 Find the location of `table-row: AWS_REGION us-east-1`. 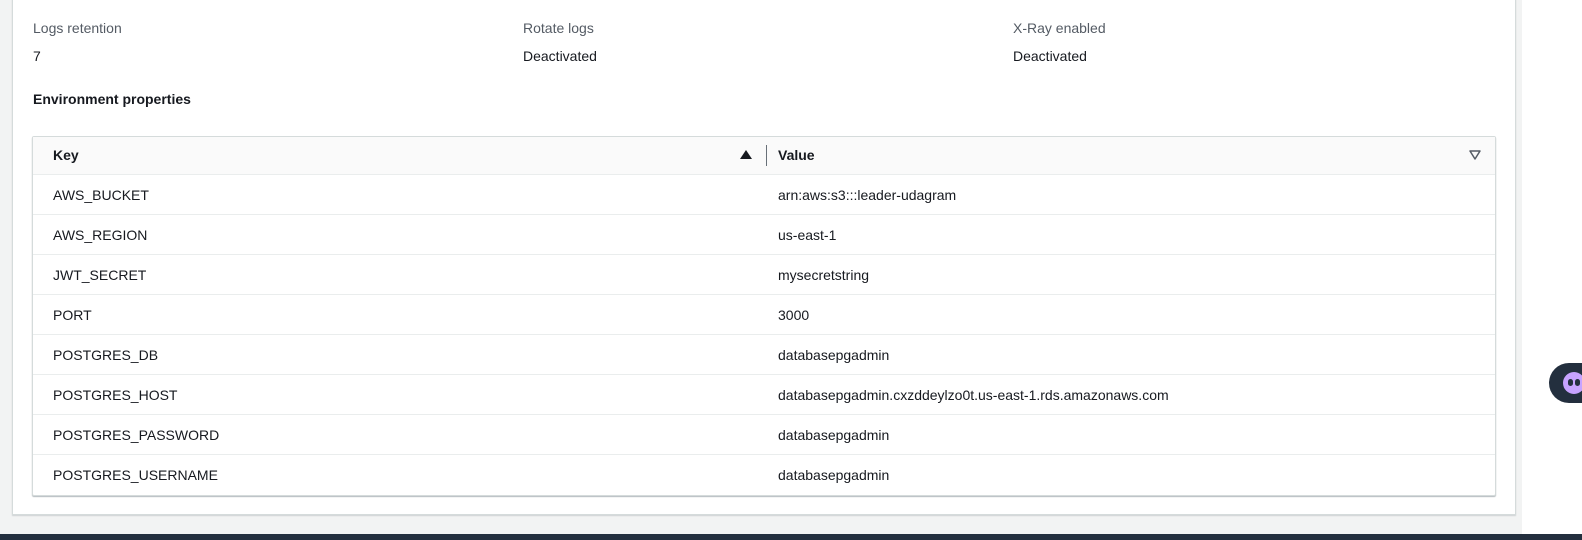

table-row: AWS_REGION us-east-1 is located at coordinates (764, 235).